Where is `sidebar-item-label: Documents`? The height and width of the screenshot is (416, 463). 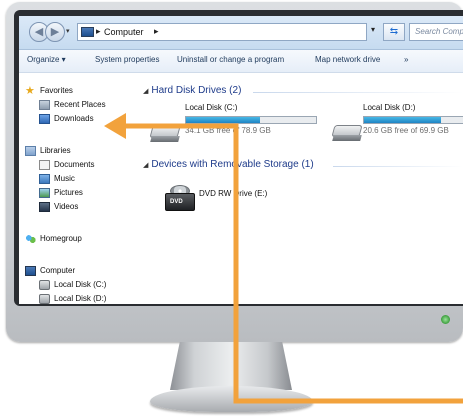
sidebar-item-label: Documents is located at coordinates (74, 164).